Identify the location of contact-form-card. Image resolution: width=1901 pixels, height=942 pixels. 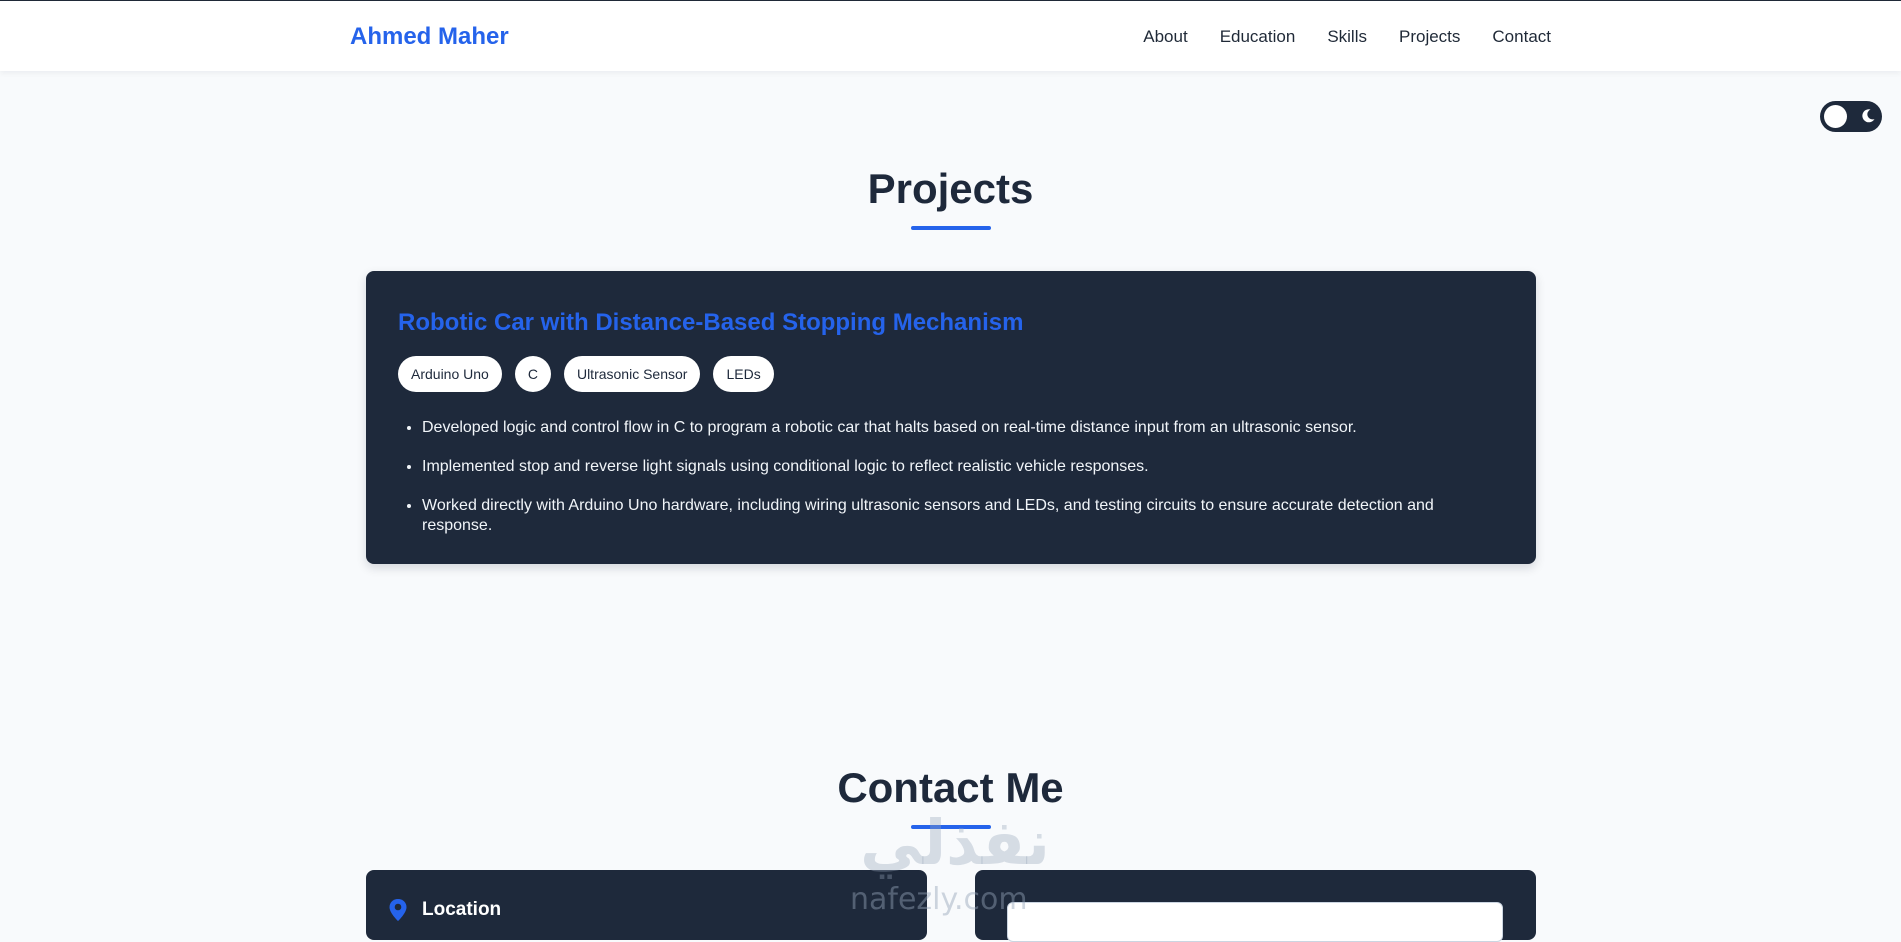
(1255, 906).